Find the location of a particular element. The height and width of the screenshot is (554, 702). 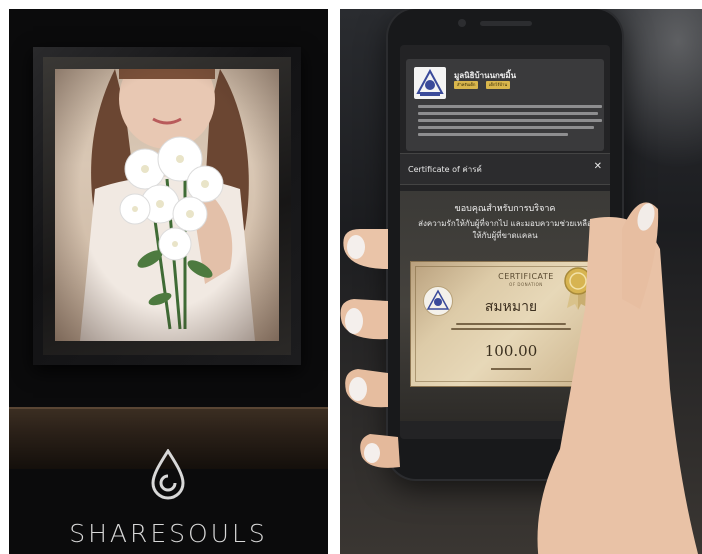

brand-name: SHARESOULS is located at coordinates (168, 533).